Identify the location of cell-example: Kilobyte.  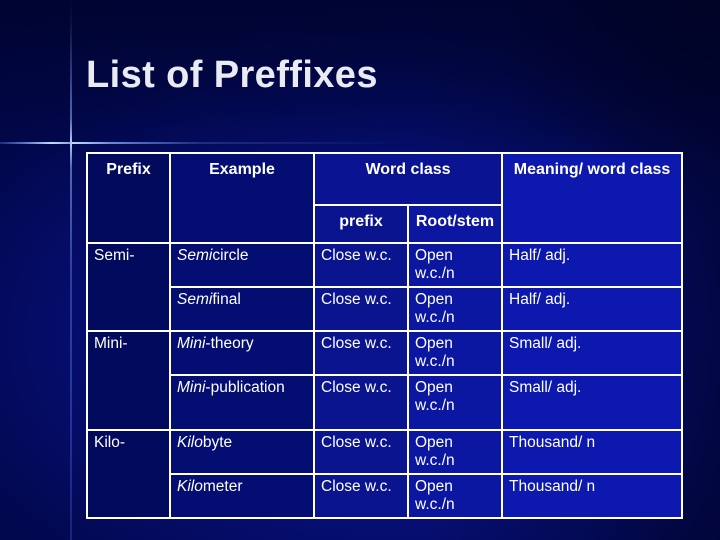
(242, 452).